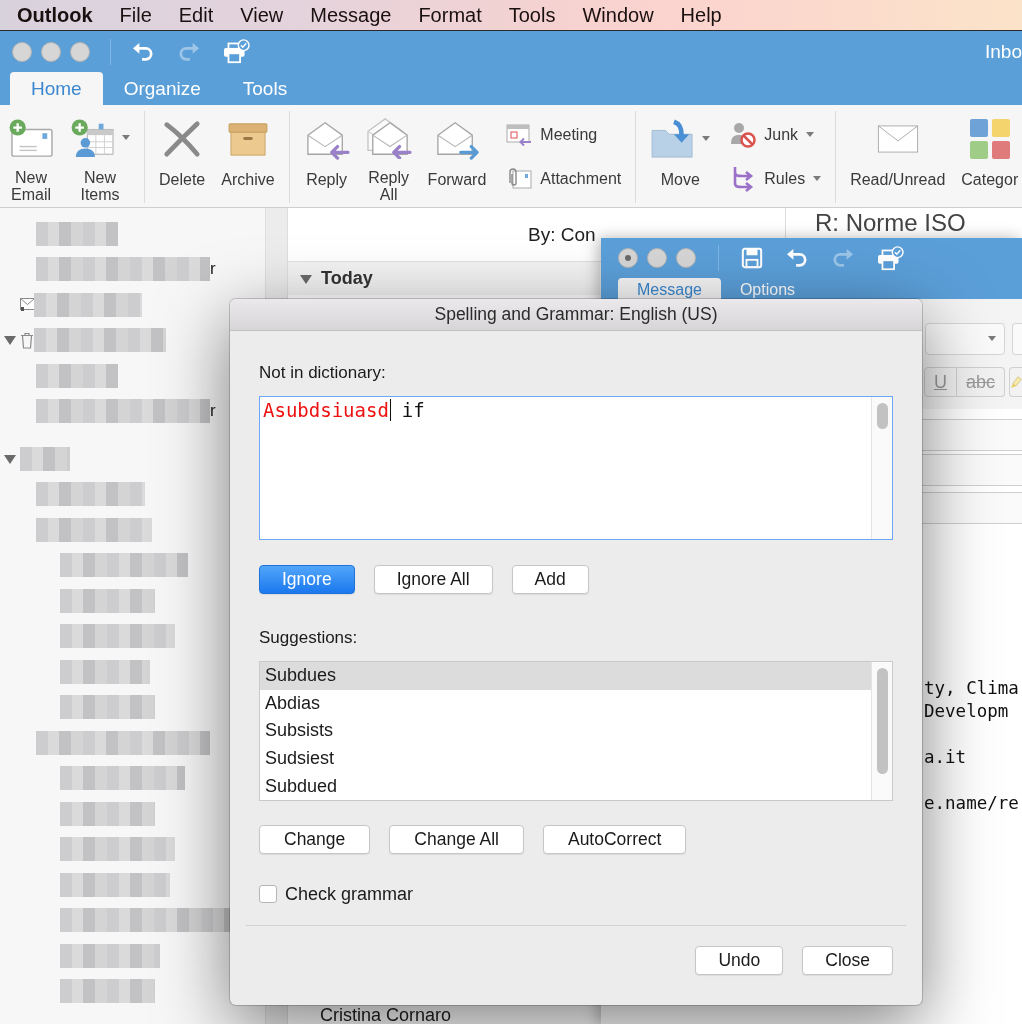  Describe the element at coordinates (565, 703) in the screenshot. I see `suggestion-item: Abdias` at that location.